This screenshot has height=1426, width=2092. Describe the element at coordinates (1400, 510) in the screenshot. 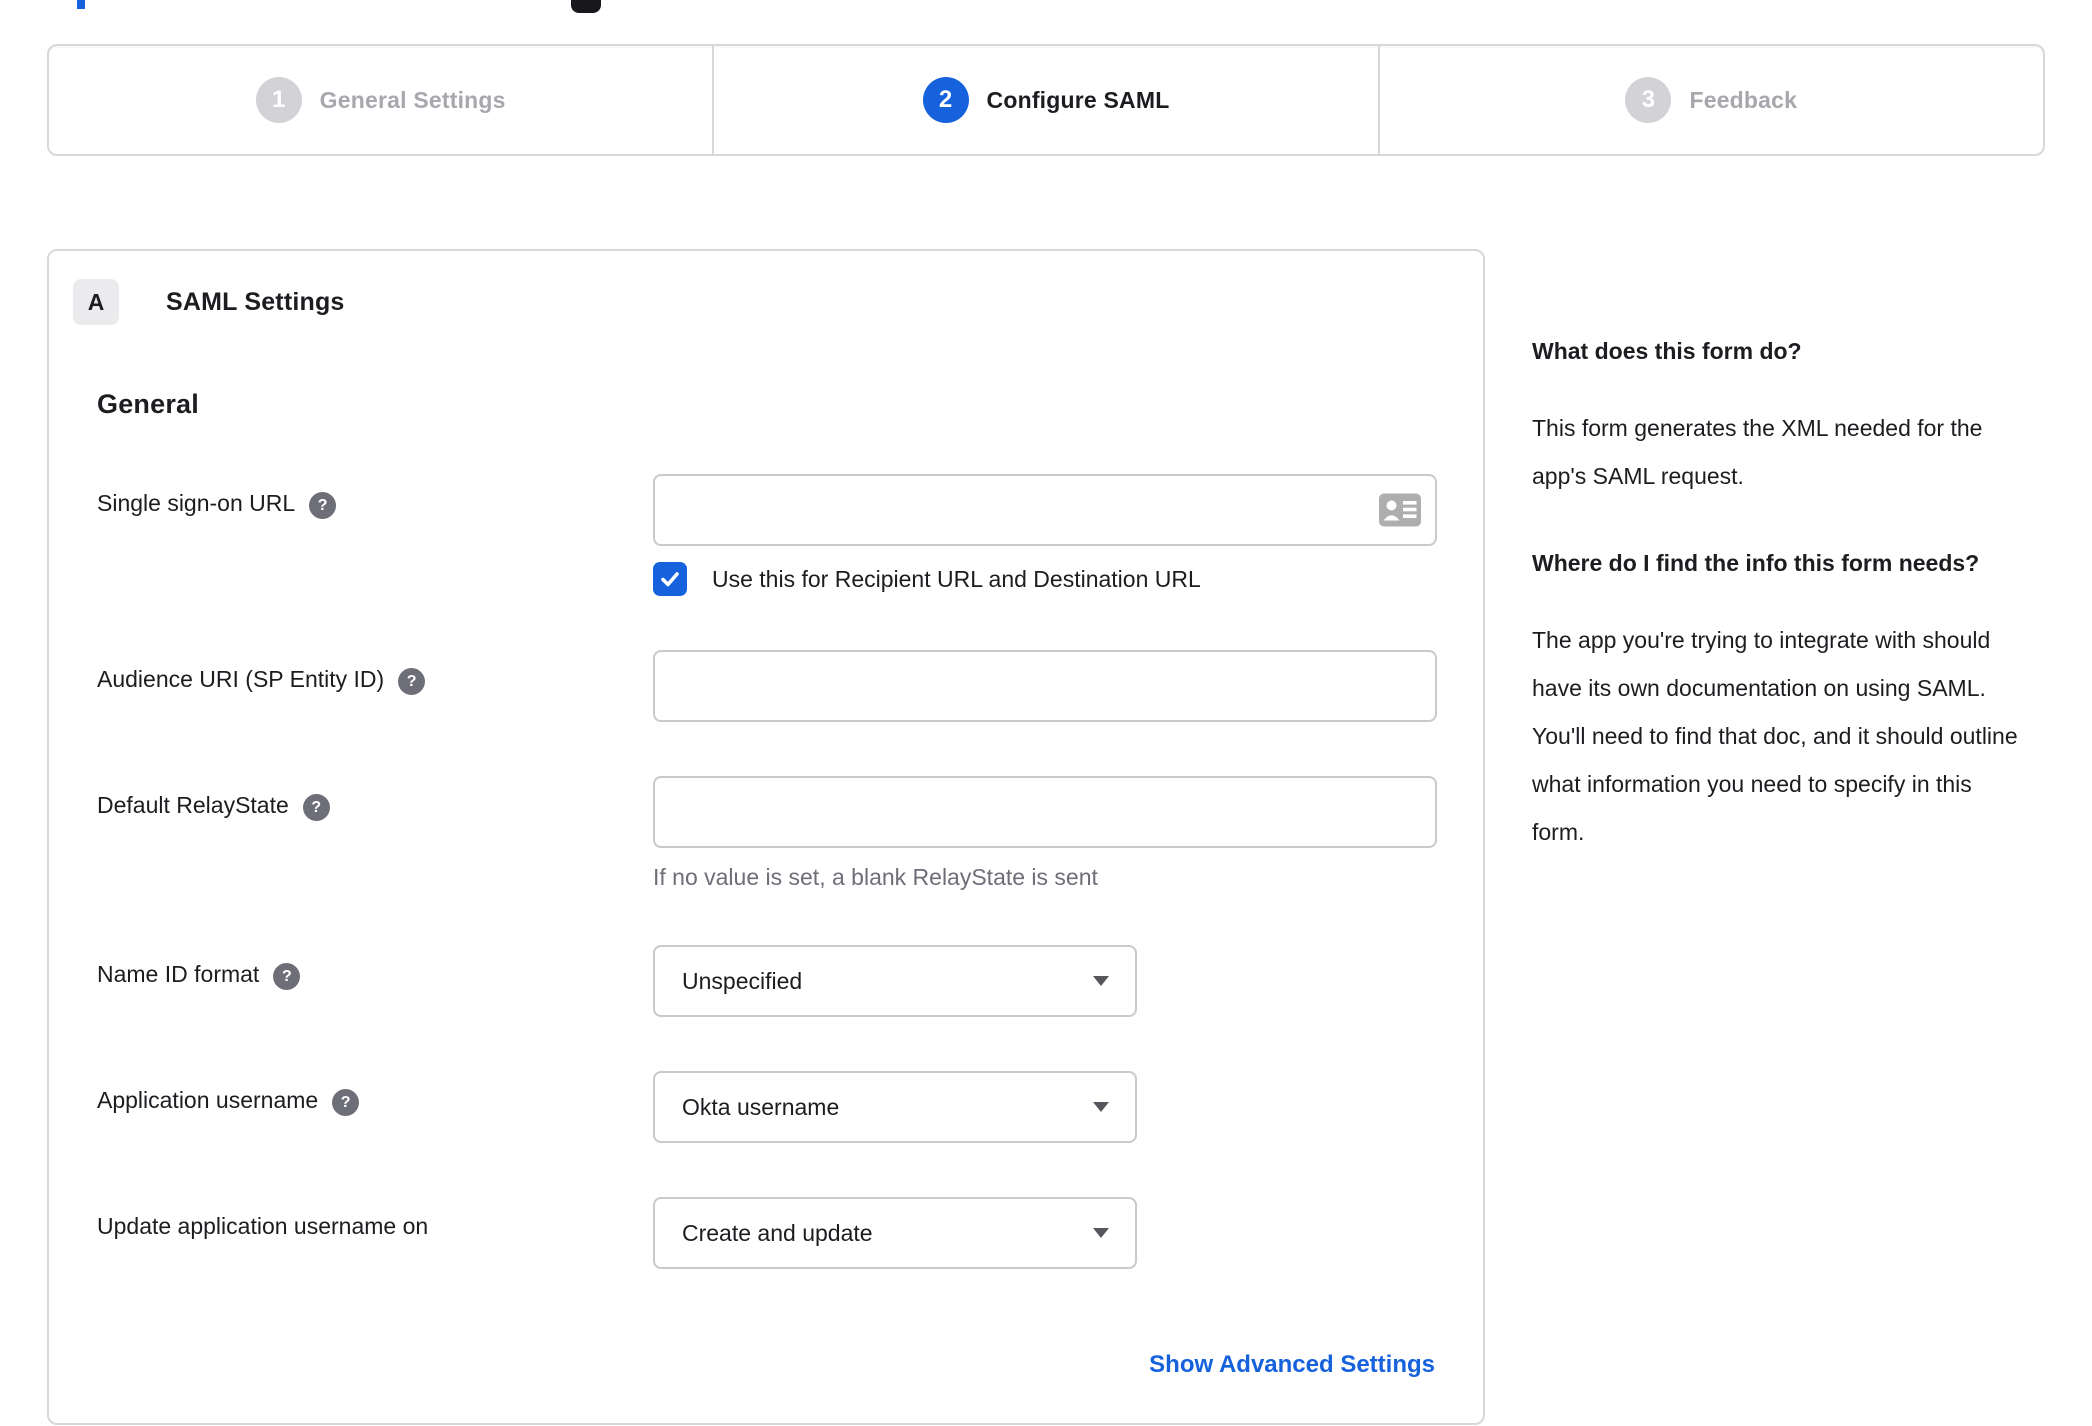

I see `autofill-contact-card-icon` at that location.